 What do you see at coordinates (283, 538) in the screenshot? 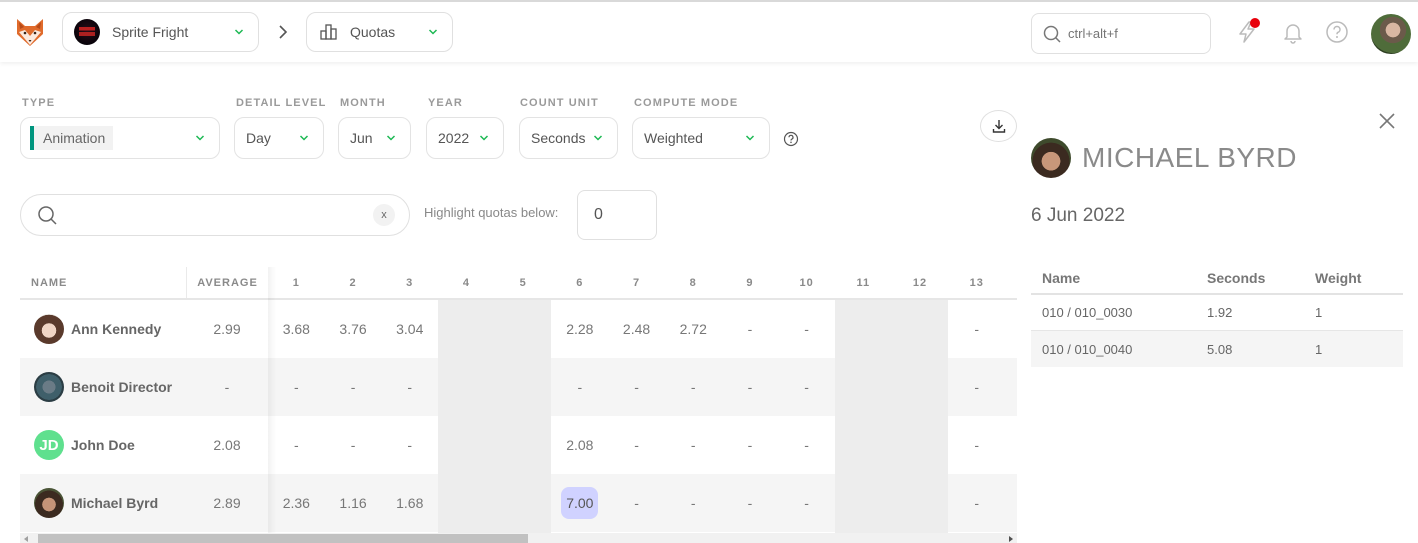
I see `scrollbar-thumb` at bounding box center [283, 538].